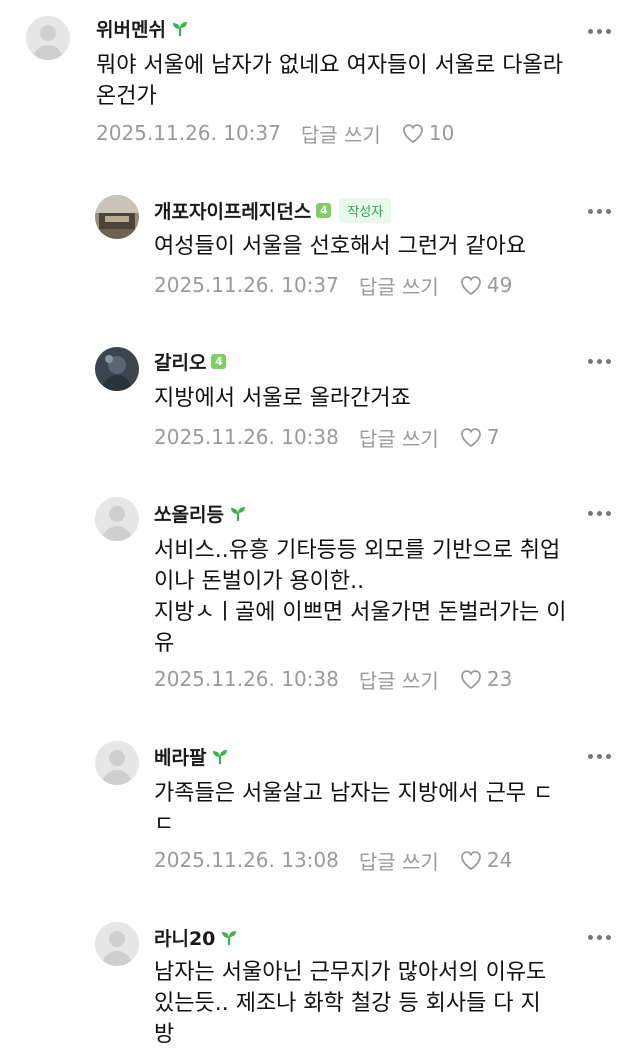 The image size is (640, 1050). I want to click on like-count: 23, so click(499, 679).